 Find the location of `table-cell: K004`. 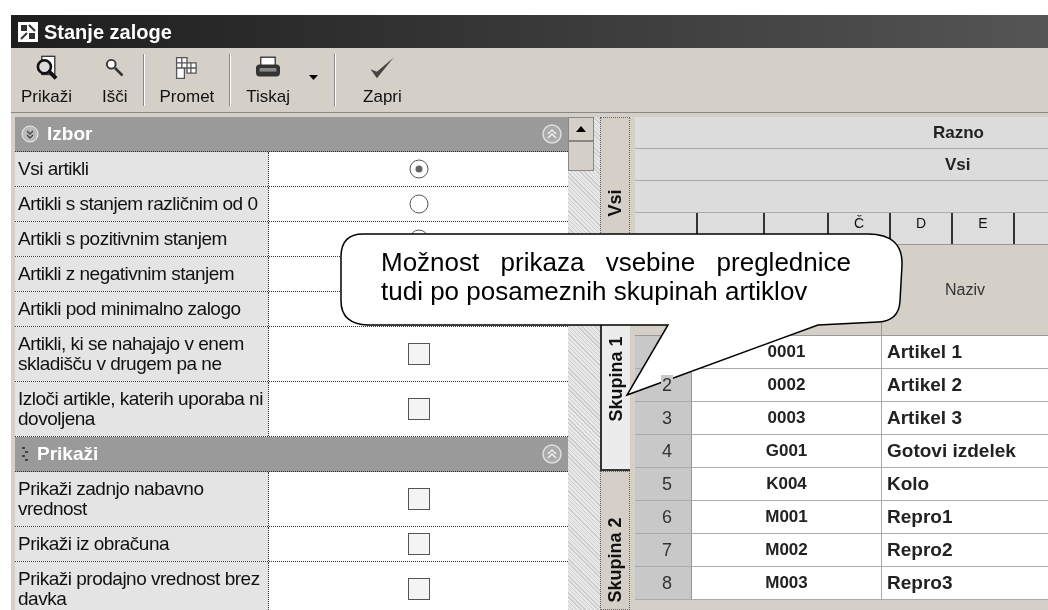

table-cell: K004 is located at coordinates (787, 484).